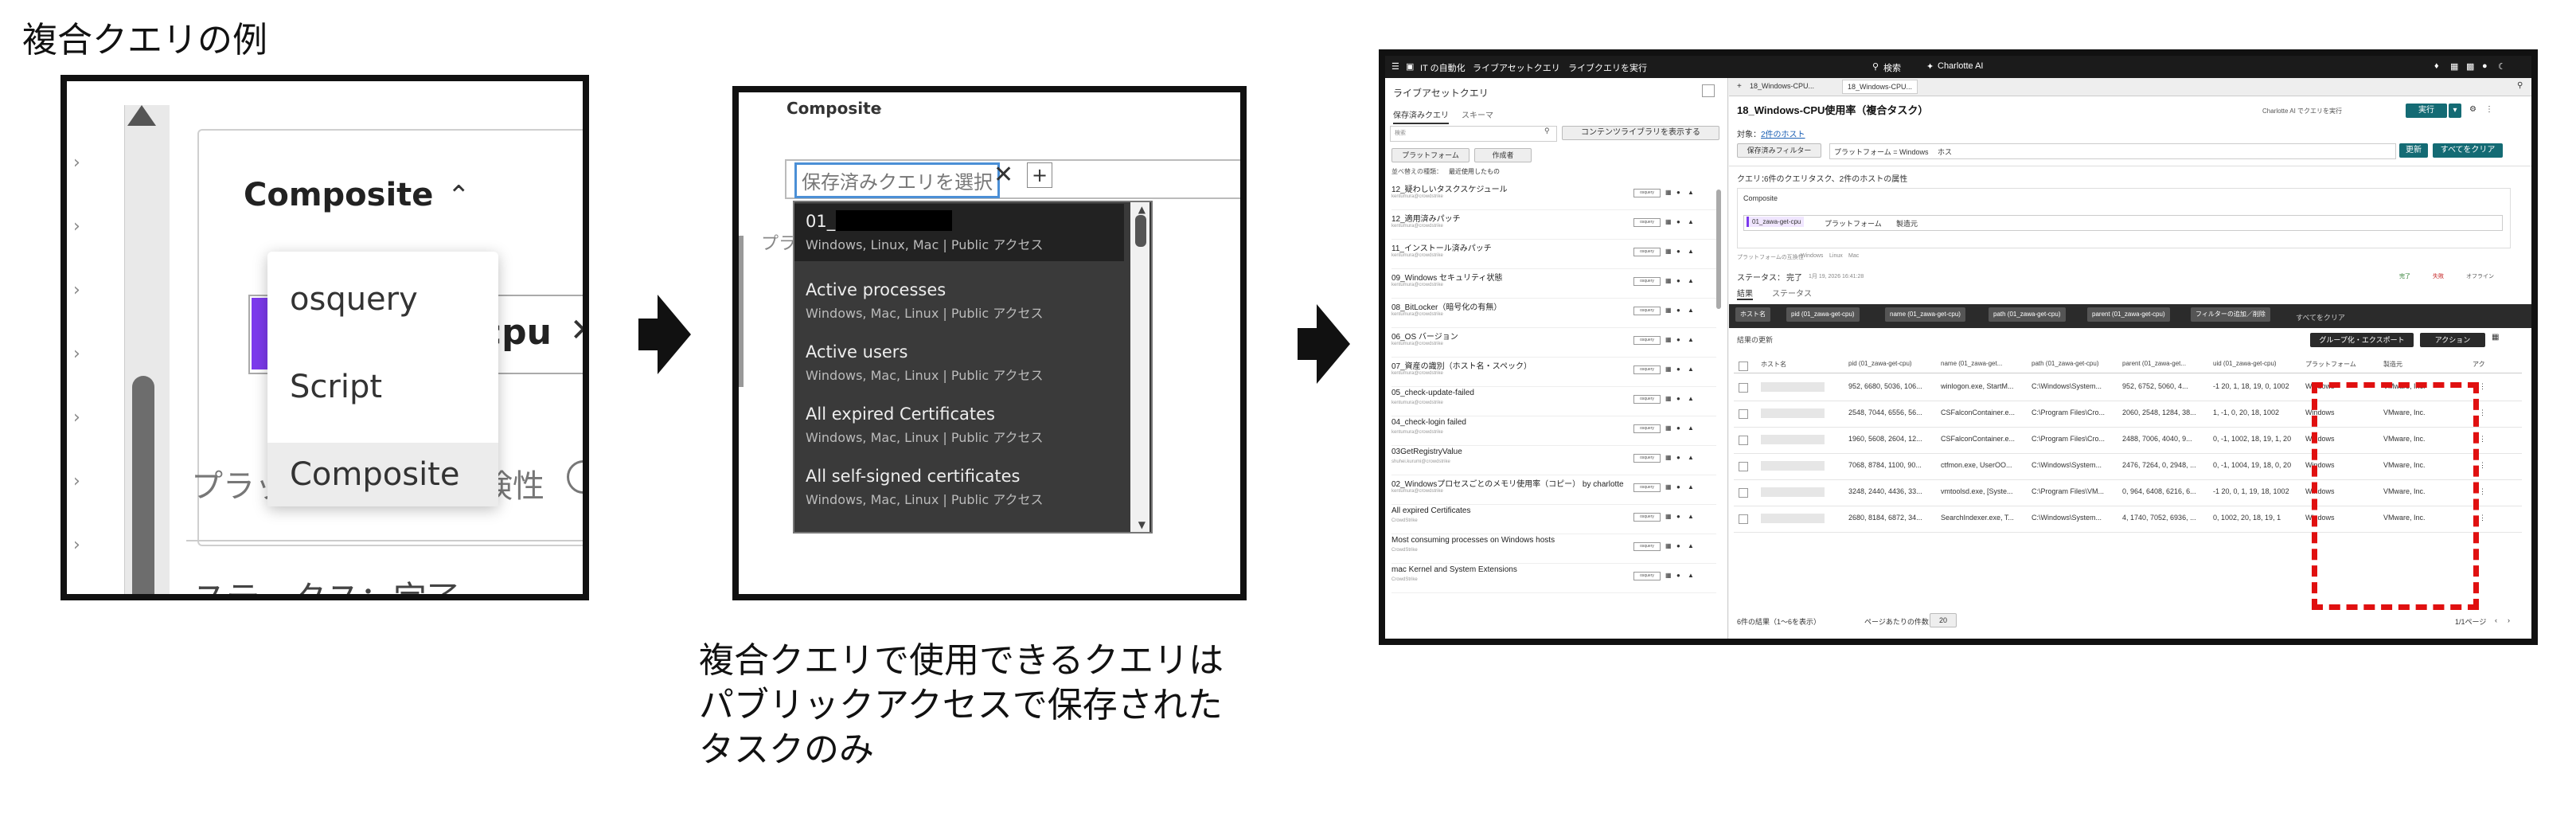 This screenshot has width=2576, height=813. Describe the element at coordinates (1773, 364) in the screenshot. I see `column-header: ホスト名` at that location.